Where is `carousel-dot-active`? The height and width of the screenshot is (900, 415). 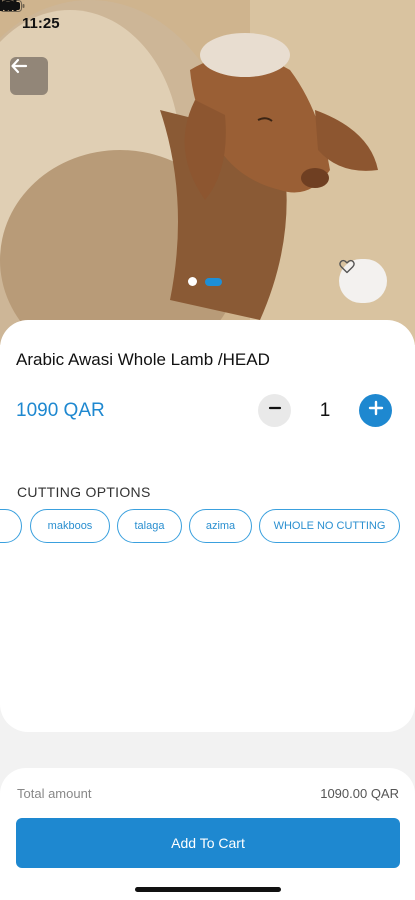
carousel-dot-active is located at coordinates (213, 281).